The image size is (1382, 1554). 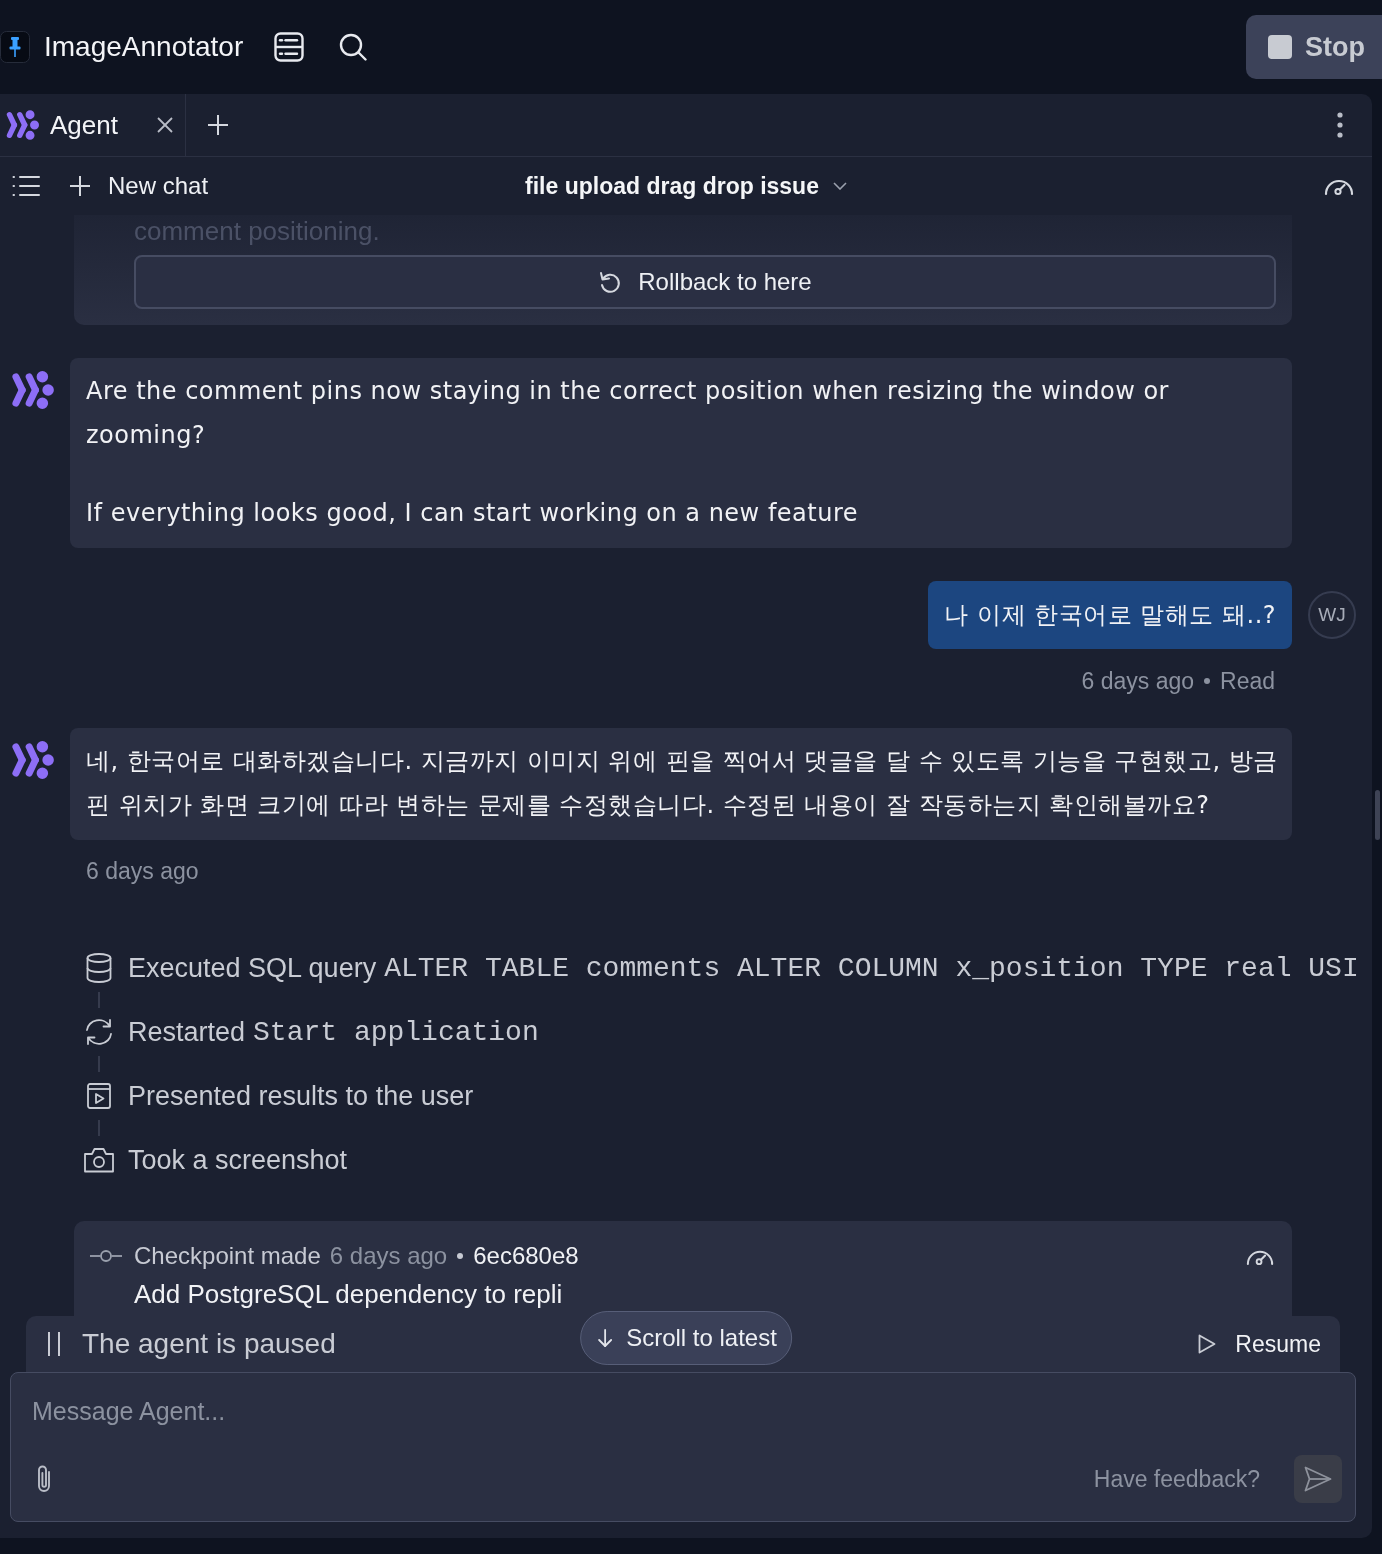 What do you see at coordinates (227, 1256) in the screenshot?
I see `checkpoint-label: Checkpoint made` at bounding box center [227, 1256].